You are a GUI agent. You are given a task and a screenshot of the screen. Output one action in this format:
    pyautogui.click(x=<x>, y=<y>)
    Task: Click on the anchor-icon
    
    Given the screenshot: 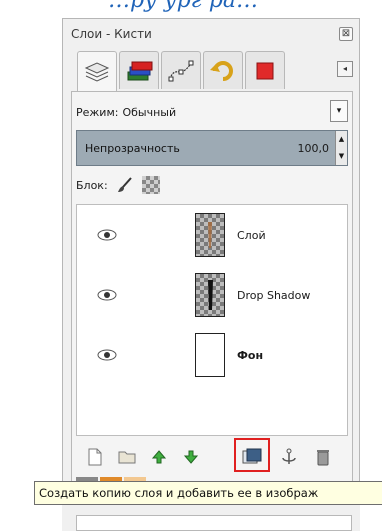 What is the action you would take?
    pyautogui.click(x=289, y=456)
    